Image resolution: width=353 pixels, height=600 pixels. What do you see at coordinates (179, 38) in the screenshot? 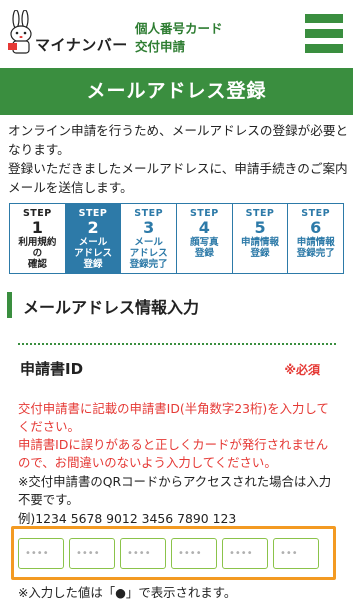
I see `header-subtitle: 個人番号カード 交付申請` at bounding box center [179, 38].